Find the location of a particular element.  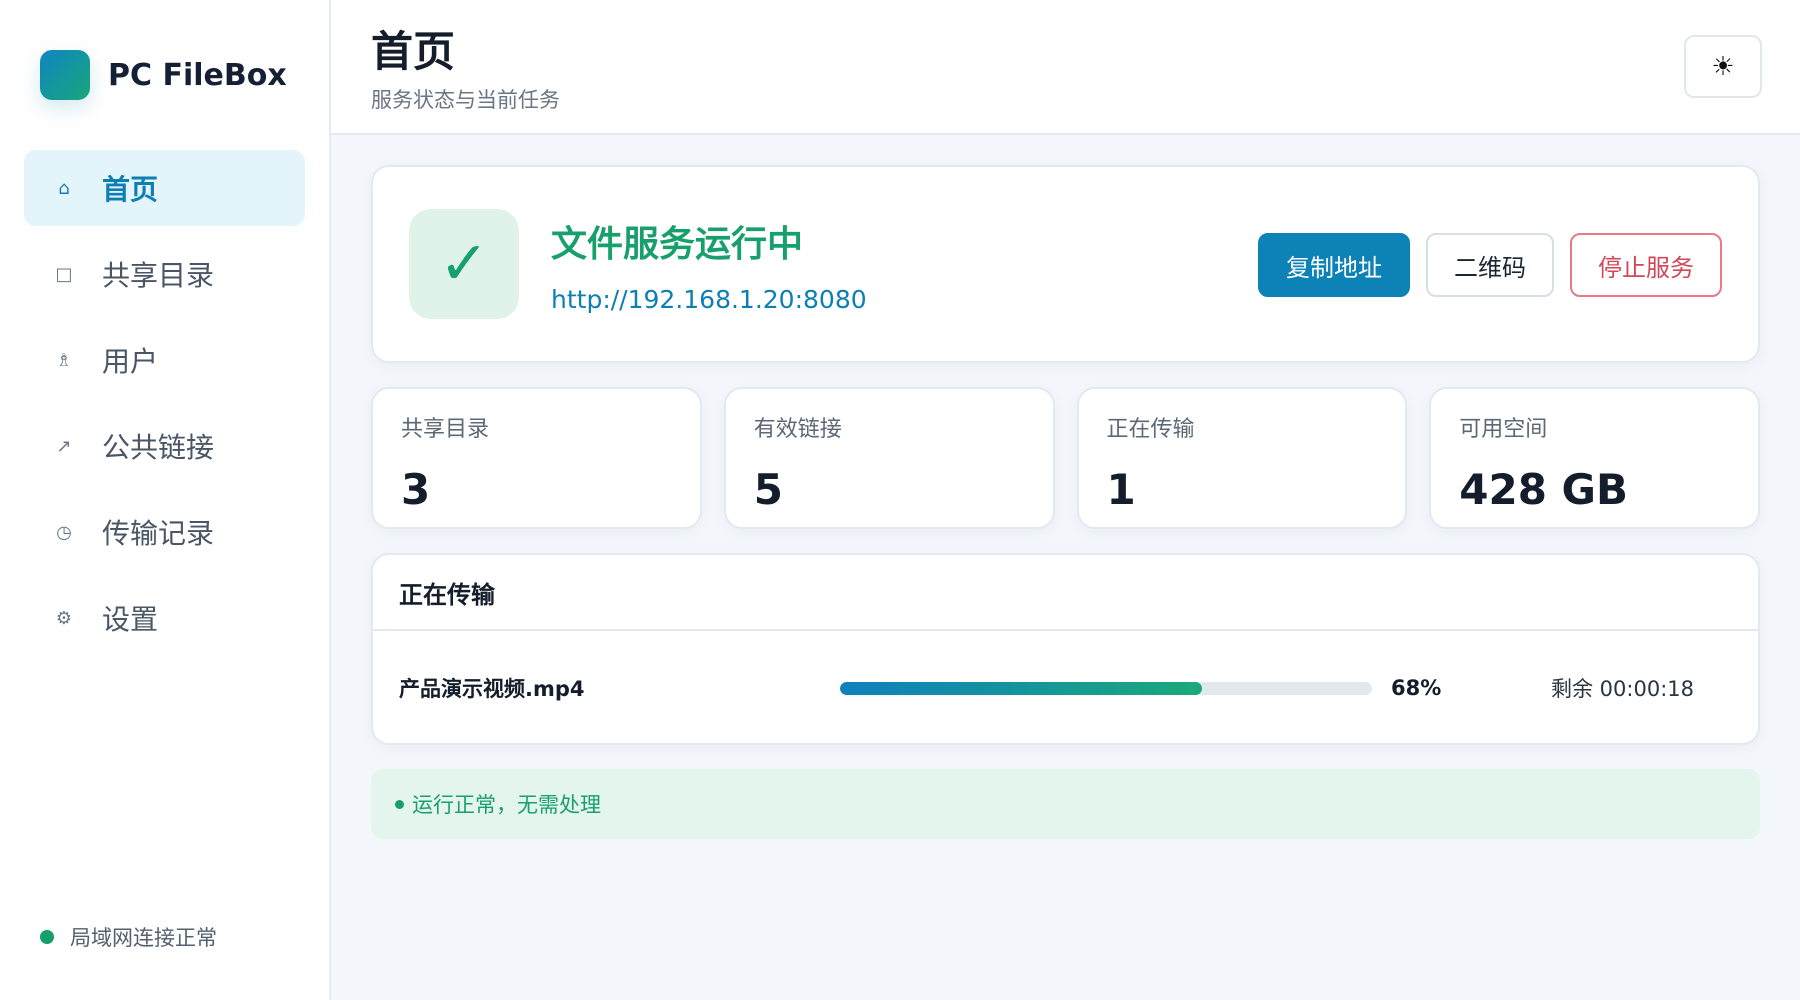

stat-value: 1 is located at coordinates (1121, 489).